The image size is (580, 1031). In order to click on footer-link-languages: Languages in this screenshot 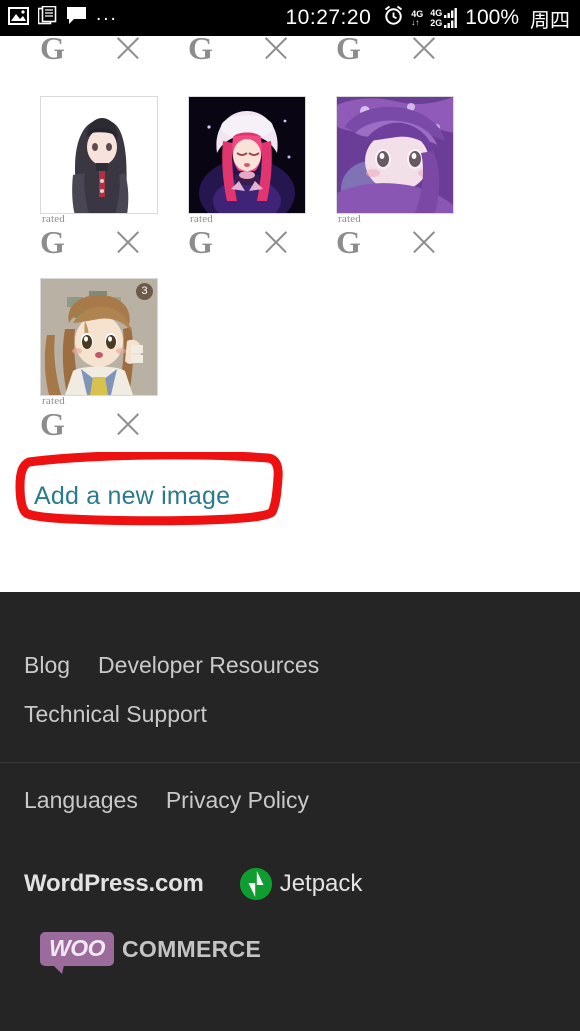, I will do `click(81, 800)`.